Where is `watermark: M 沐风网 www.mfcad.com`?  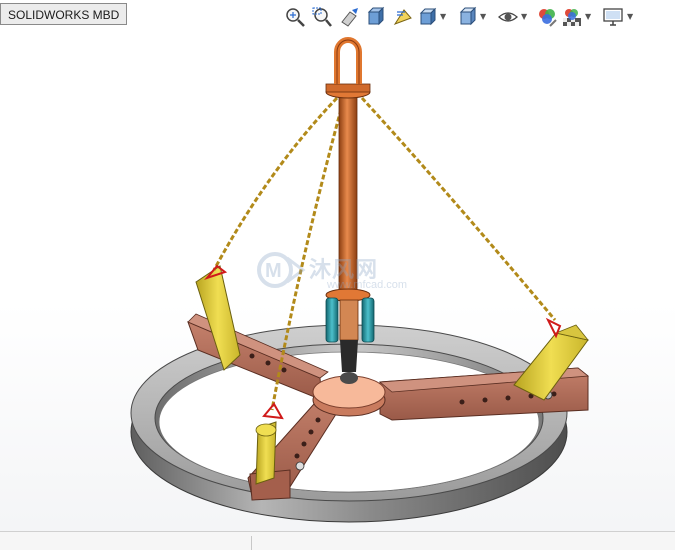
watermark: M 沐风网 www.mfcad.com is located at coordinates (339, 273).